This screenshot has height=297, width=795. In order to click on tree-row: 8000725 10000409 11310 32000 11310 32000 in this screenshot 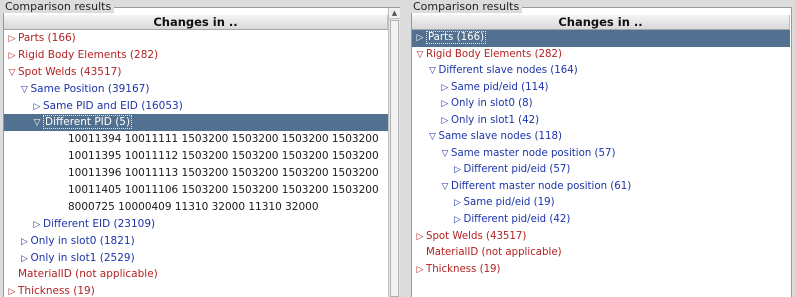, I will do `click(196, 207)`.